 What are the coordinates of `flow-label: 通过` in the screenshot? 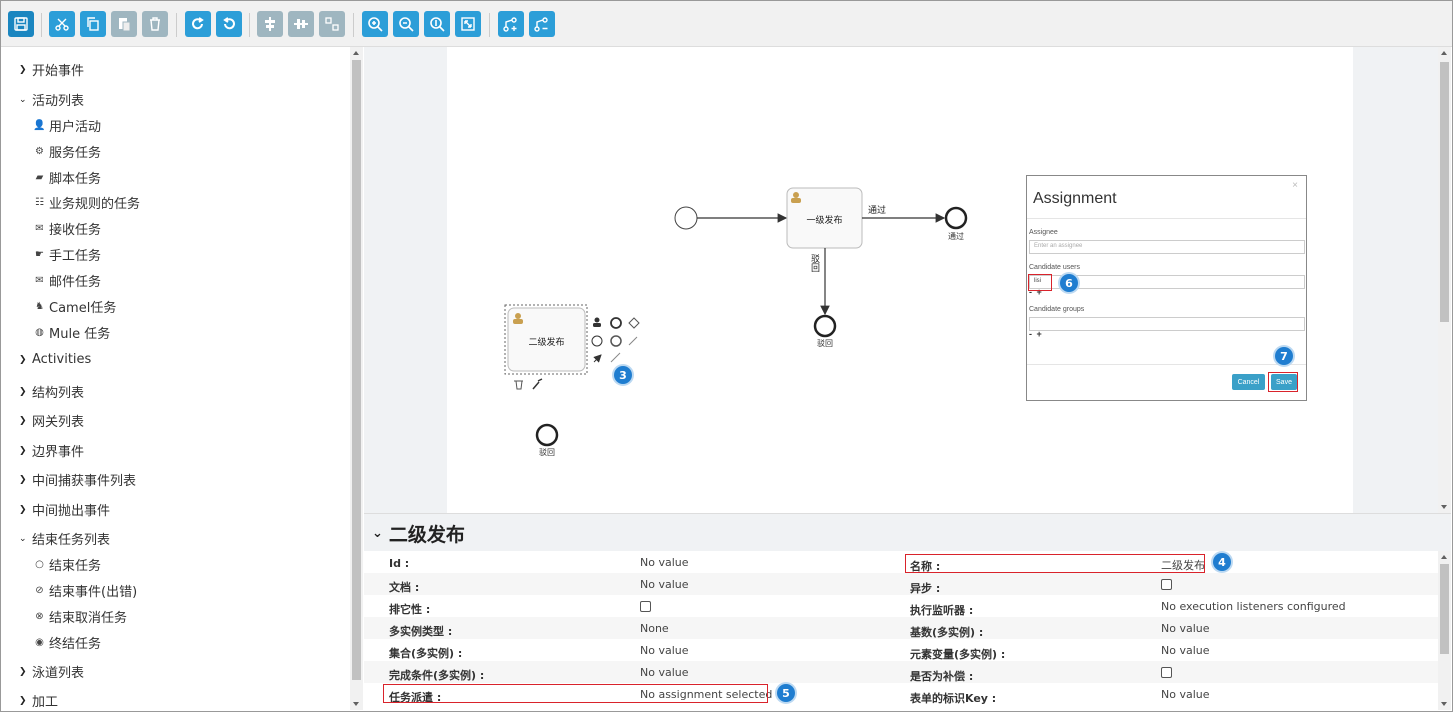 It's located at (877, 211).